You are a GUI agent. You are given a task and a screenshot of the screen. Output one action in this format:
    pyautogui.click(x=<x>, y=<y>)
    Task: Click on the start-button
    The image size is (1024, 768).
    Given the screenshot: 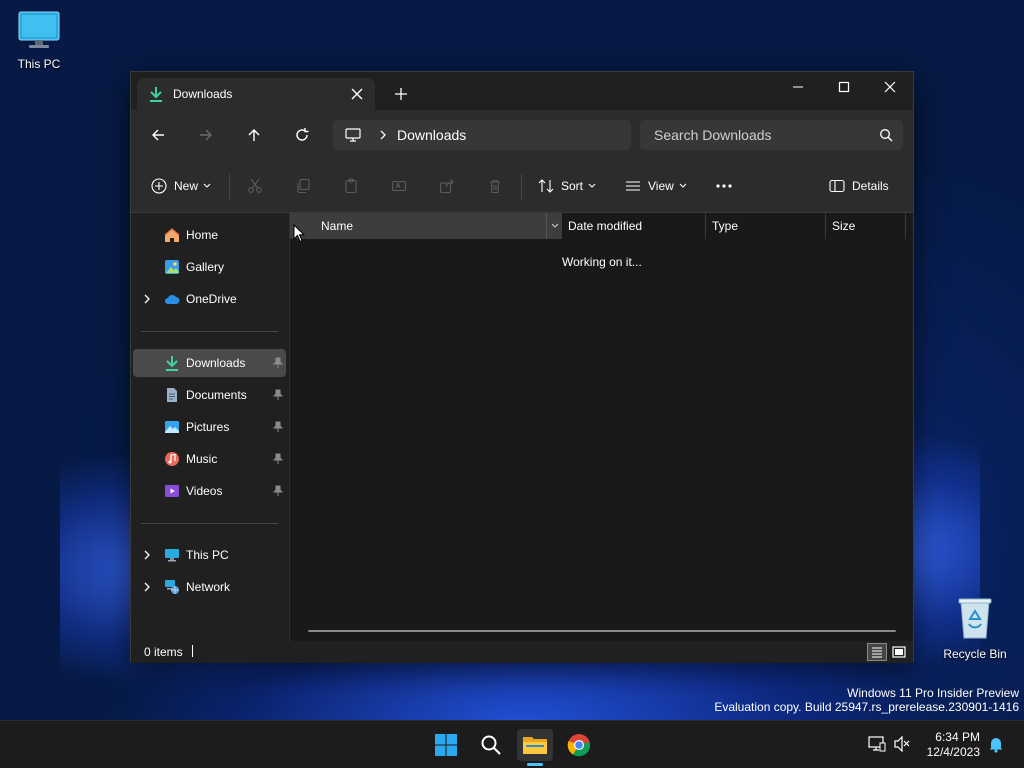 What is the action you would take?
    pyautogui.click(x=446, y=745)
    